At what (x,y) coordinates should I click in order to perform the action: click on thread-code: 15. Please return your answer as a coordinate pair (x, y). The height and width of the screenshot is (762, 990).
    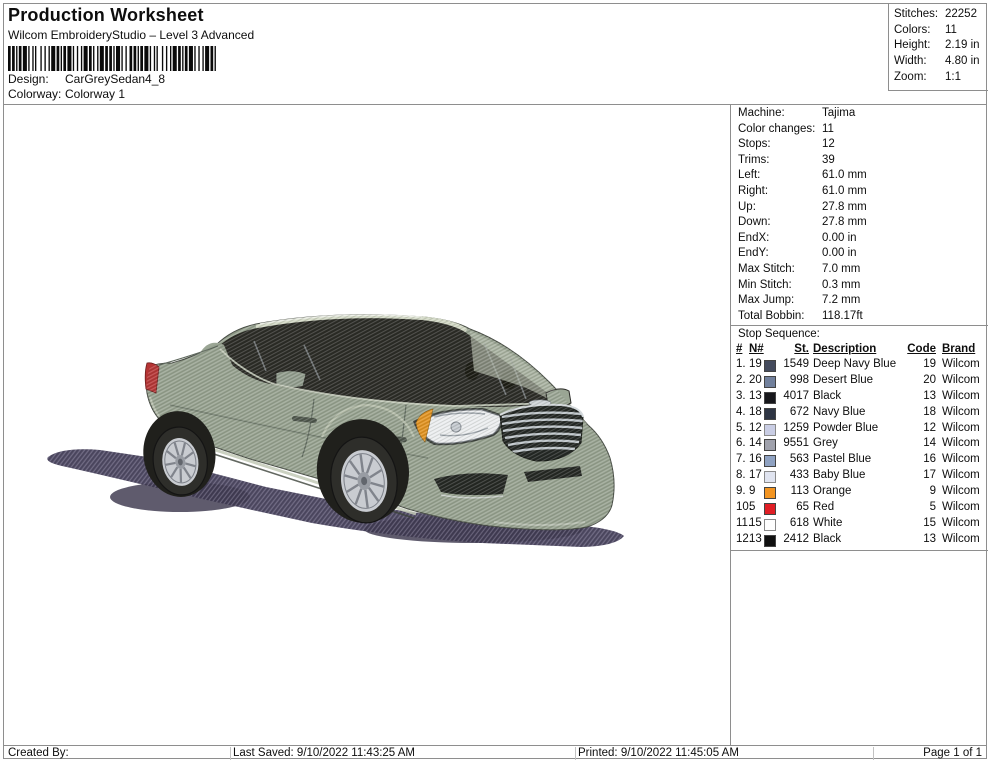
    Looking at the image, I should click on (929, 522).